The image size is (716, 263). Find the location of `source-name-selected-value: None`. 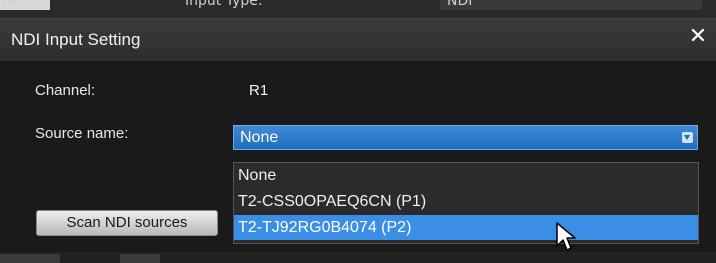

source-name-selected-value: None is located at coordinates (259, 137).